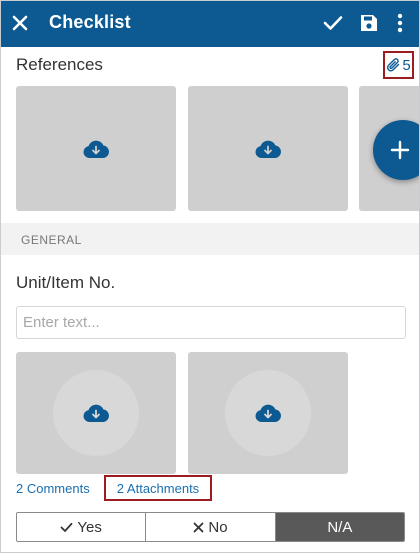 The height and width of the screenshot is (553, 420). What do you see at coordinates (210, 24) in the screenshot?
I see `app-bar: Checklist` at bounding box center [210, 24].